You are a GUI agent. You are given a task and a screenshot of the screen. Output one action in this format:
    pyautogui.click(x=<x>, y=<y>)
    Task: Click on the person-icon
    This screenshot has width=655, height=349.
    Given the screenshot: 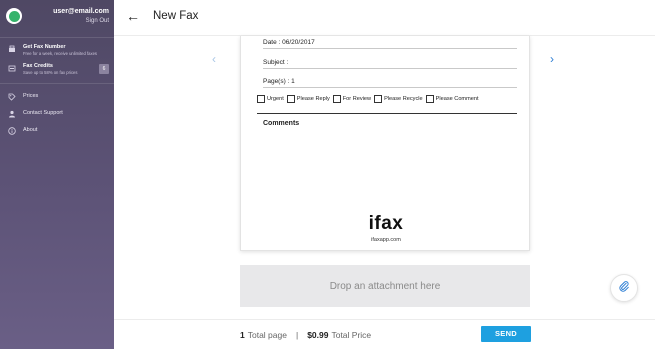 What is the action you would take?
    pyautogui.click(x=12, y=114)
    